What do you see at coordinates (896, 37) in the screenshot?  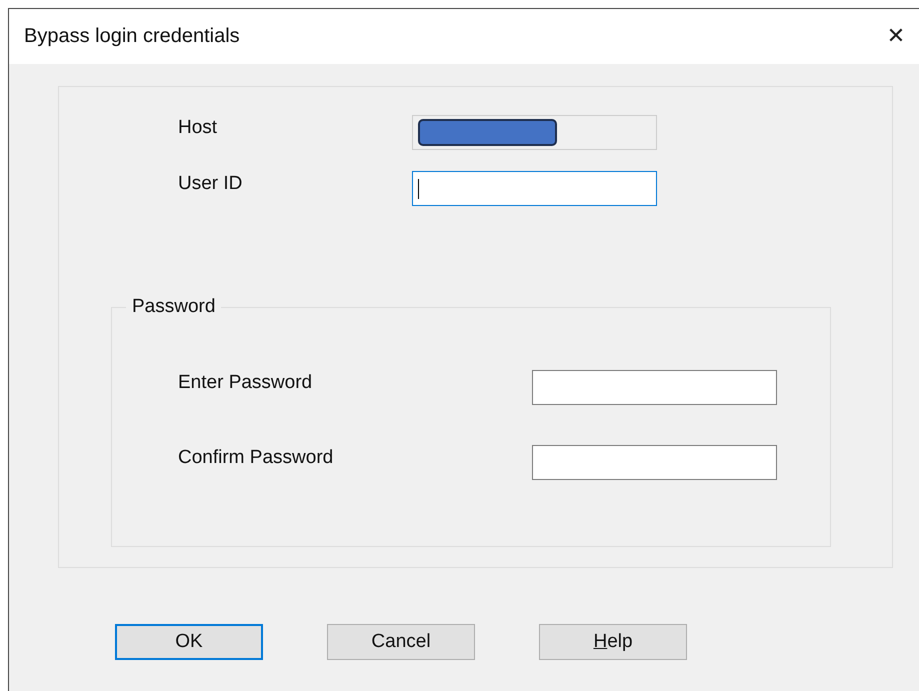 I see `close-button: ✕` at bounding box center [896, 37].